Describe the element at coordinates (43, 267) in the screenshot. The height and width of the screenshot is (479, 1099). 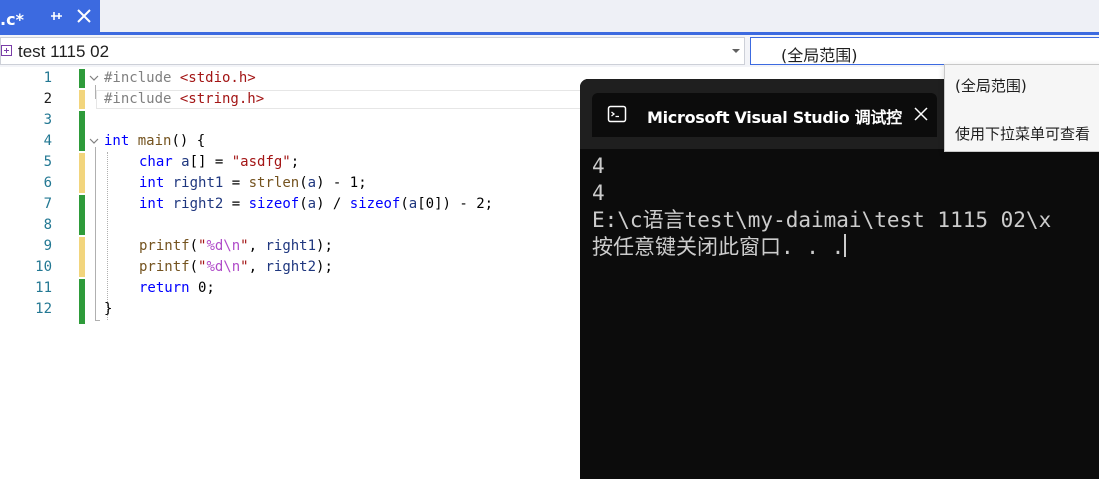
I see `line-number: 10` at that location.